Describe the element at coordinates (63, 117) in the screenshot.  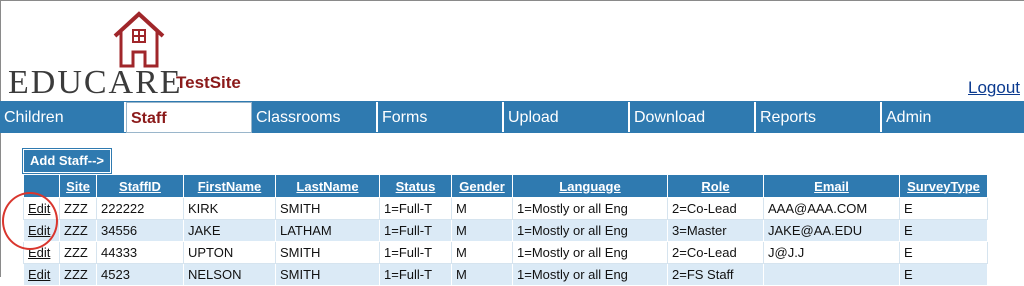
I see `nav-tab-children: Children` at that location.